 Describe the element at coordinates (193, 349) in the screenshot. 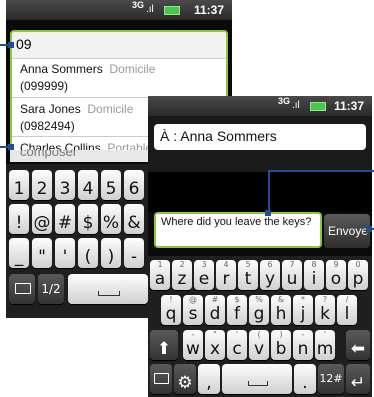

I see `key-label: w` at that location.